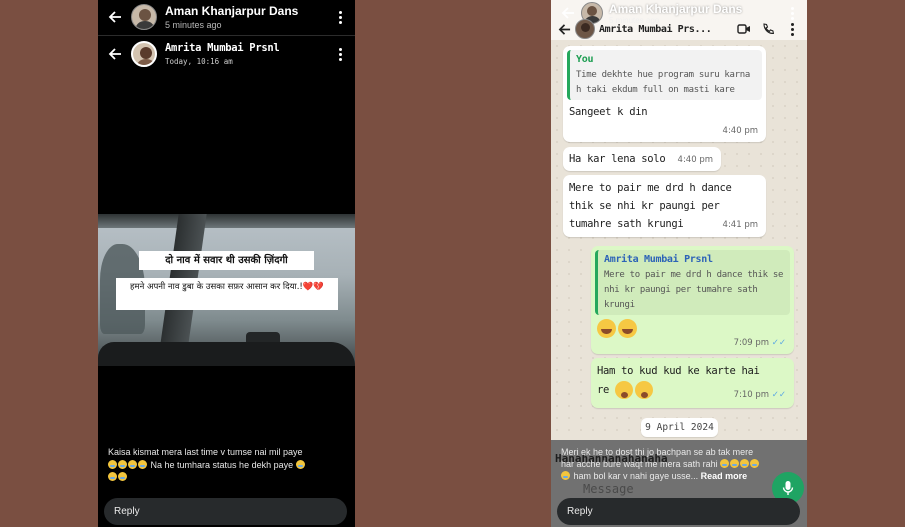 The width and height of the screenshot is (905, 527). What do you see at coordinates (740, 225) in the screenshot?
I see `message-time: 4:41 pm` at bounding box center [740, 225].